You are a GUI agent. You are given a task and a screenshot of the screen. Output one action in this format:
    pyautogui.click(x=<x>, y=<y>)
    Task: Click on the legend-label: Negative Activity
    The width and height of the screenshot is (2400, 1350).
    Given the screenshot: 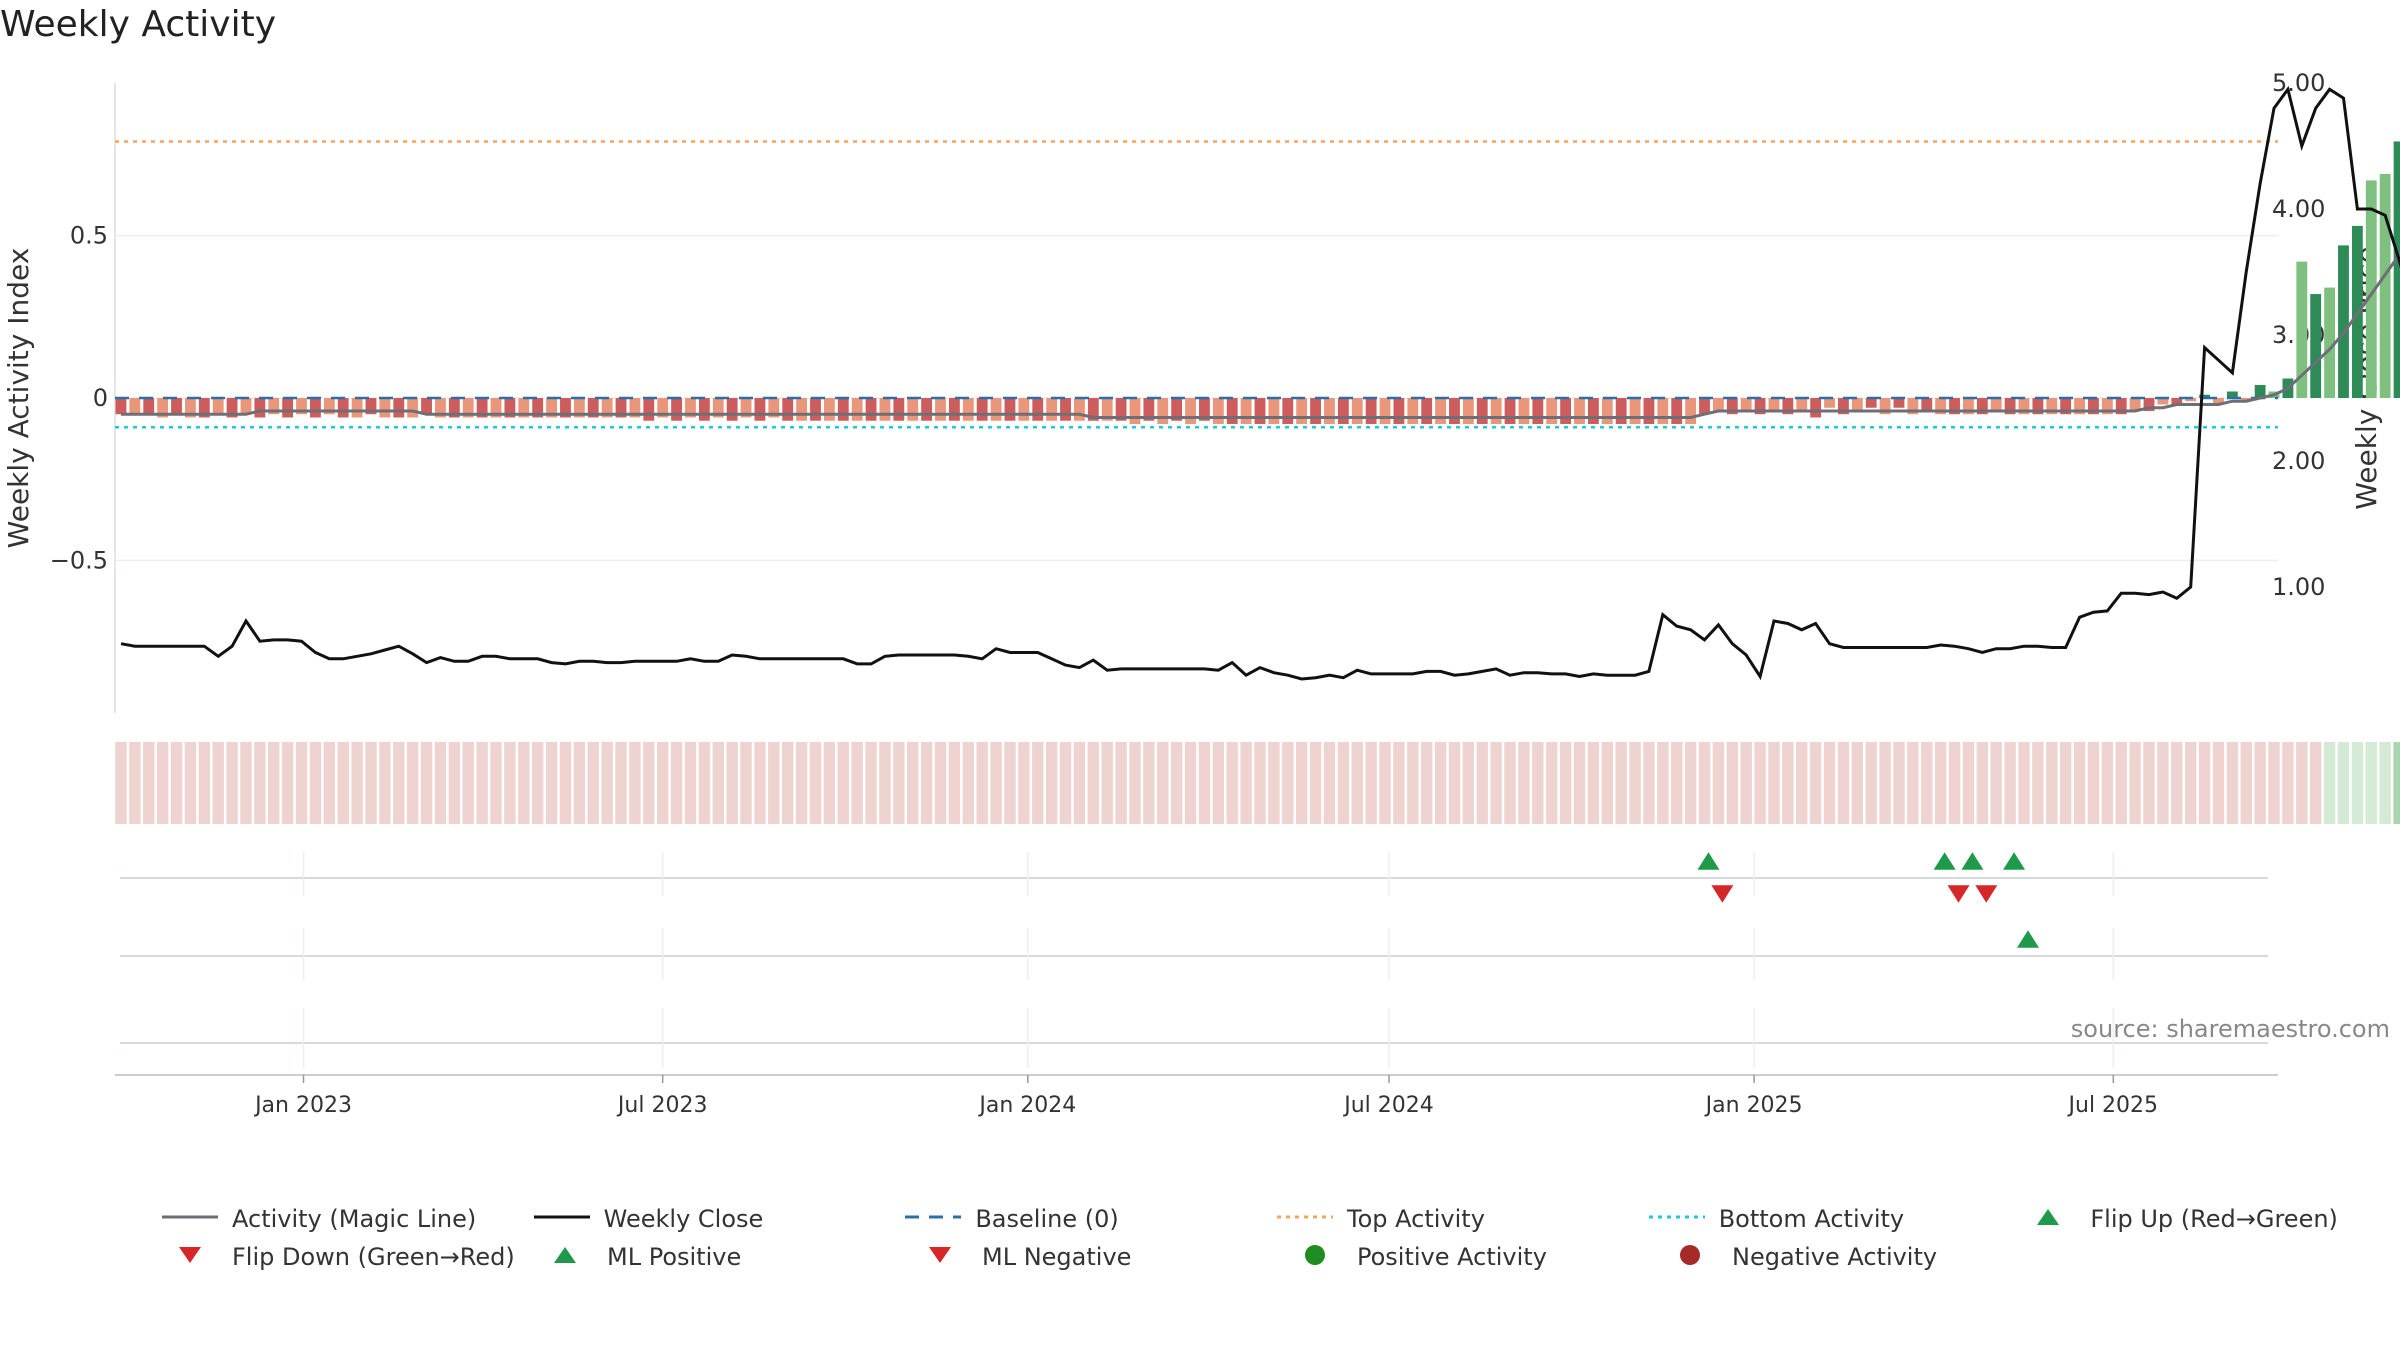 What is the action you would take?
    pyautogui.click(x=1835, y=1257)
    